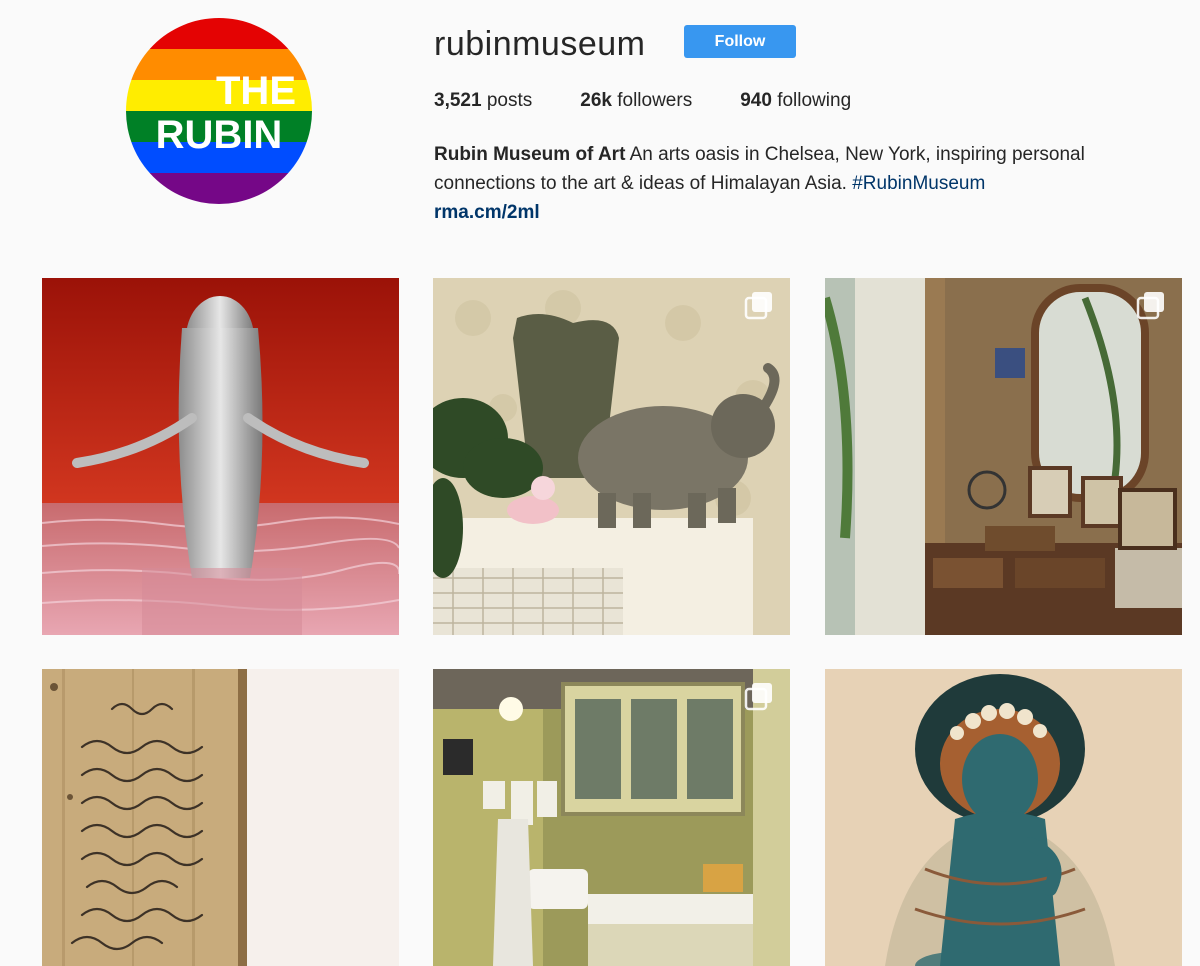  Describe the element at coordinates (756, 100) in the screenshot. I see `stat-following-value: 940` at that location.